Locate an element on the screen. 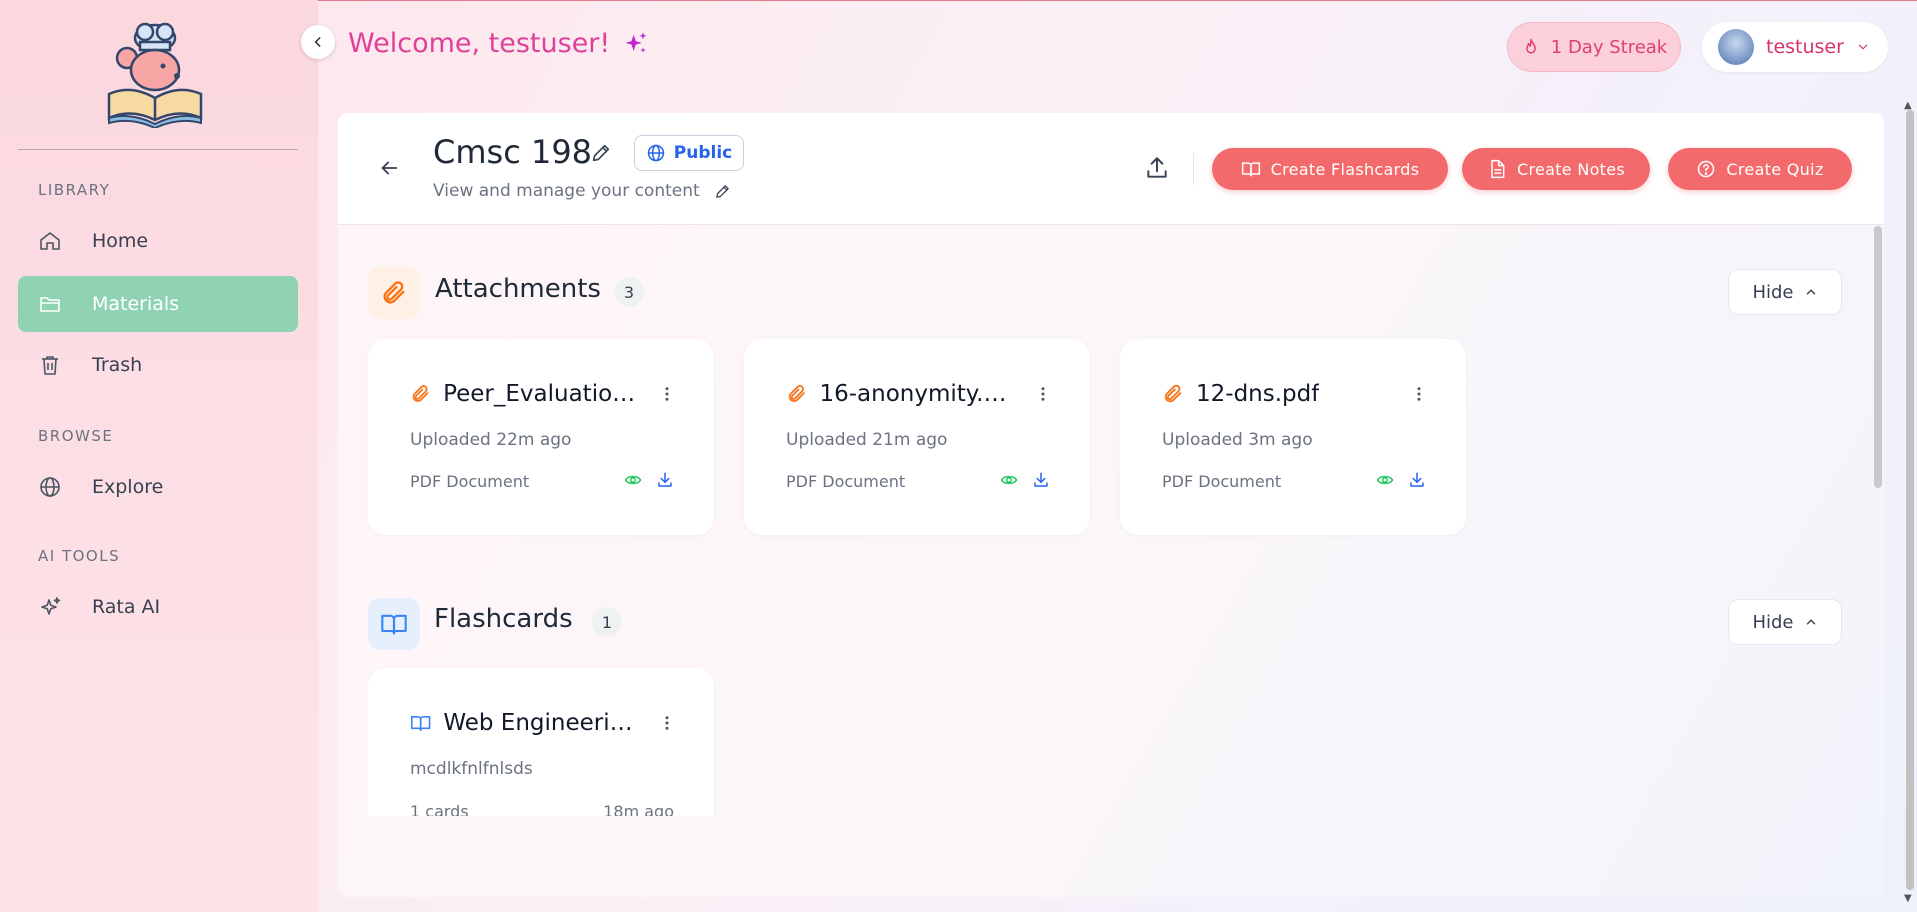 The height and width of the screenshot is (912, 1917). subtitle-text: View and manage your content is located at coordinates (566, 191).